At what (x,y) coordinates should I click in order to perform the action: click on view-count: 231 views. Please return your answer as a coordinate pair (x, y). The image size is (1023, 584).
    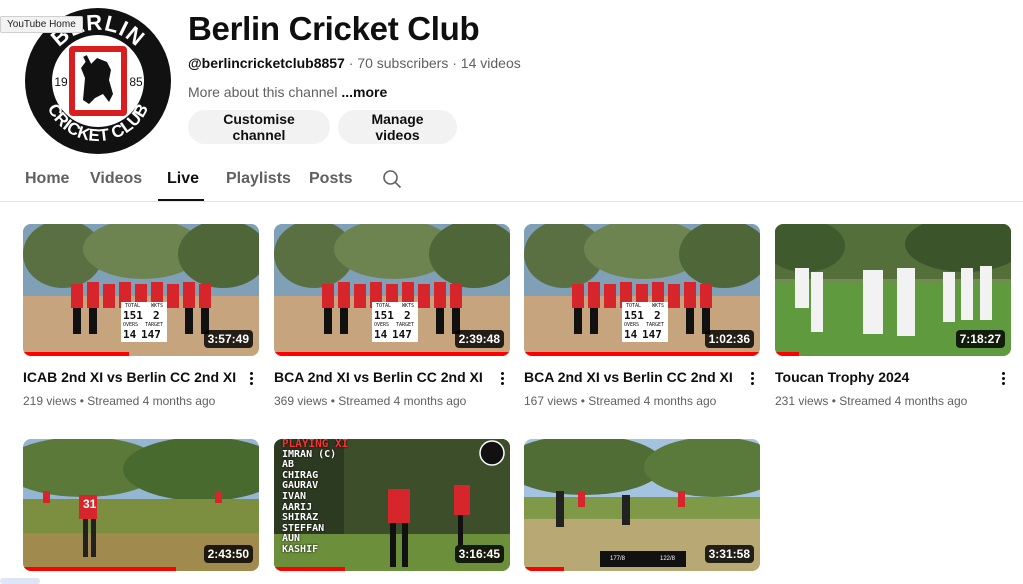
    Looking at the image, I should click on (802, 401).